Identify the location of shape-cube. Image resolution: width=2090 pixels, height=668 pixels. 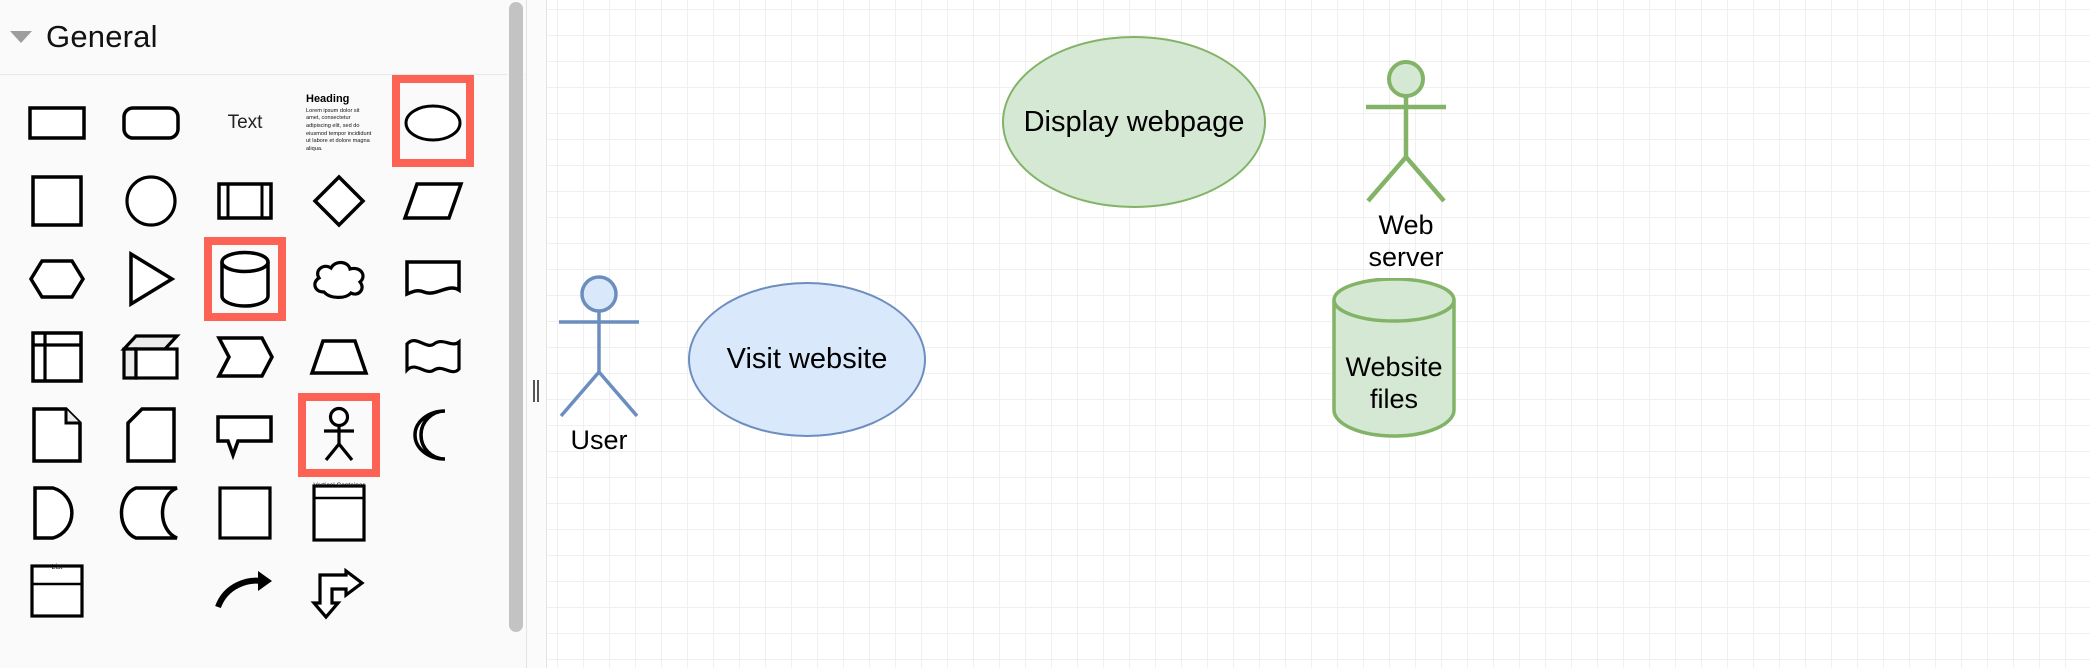
(151, 357).